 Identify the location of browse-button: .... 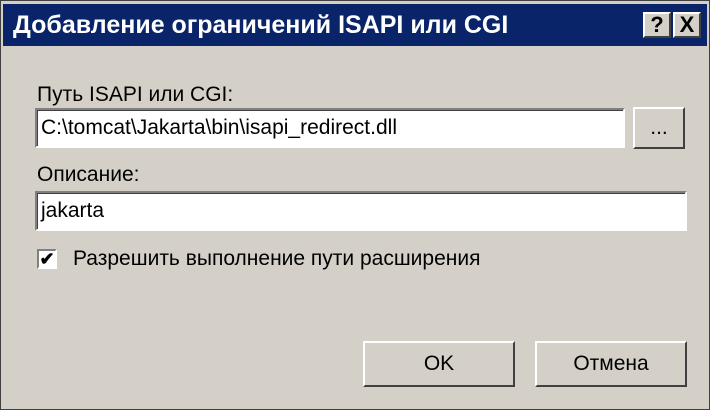
(659, 128).